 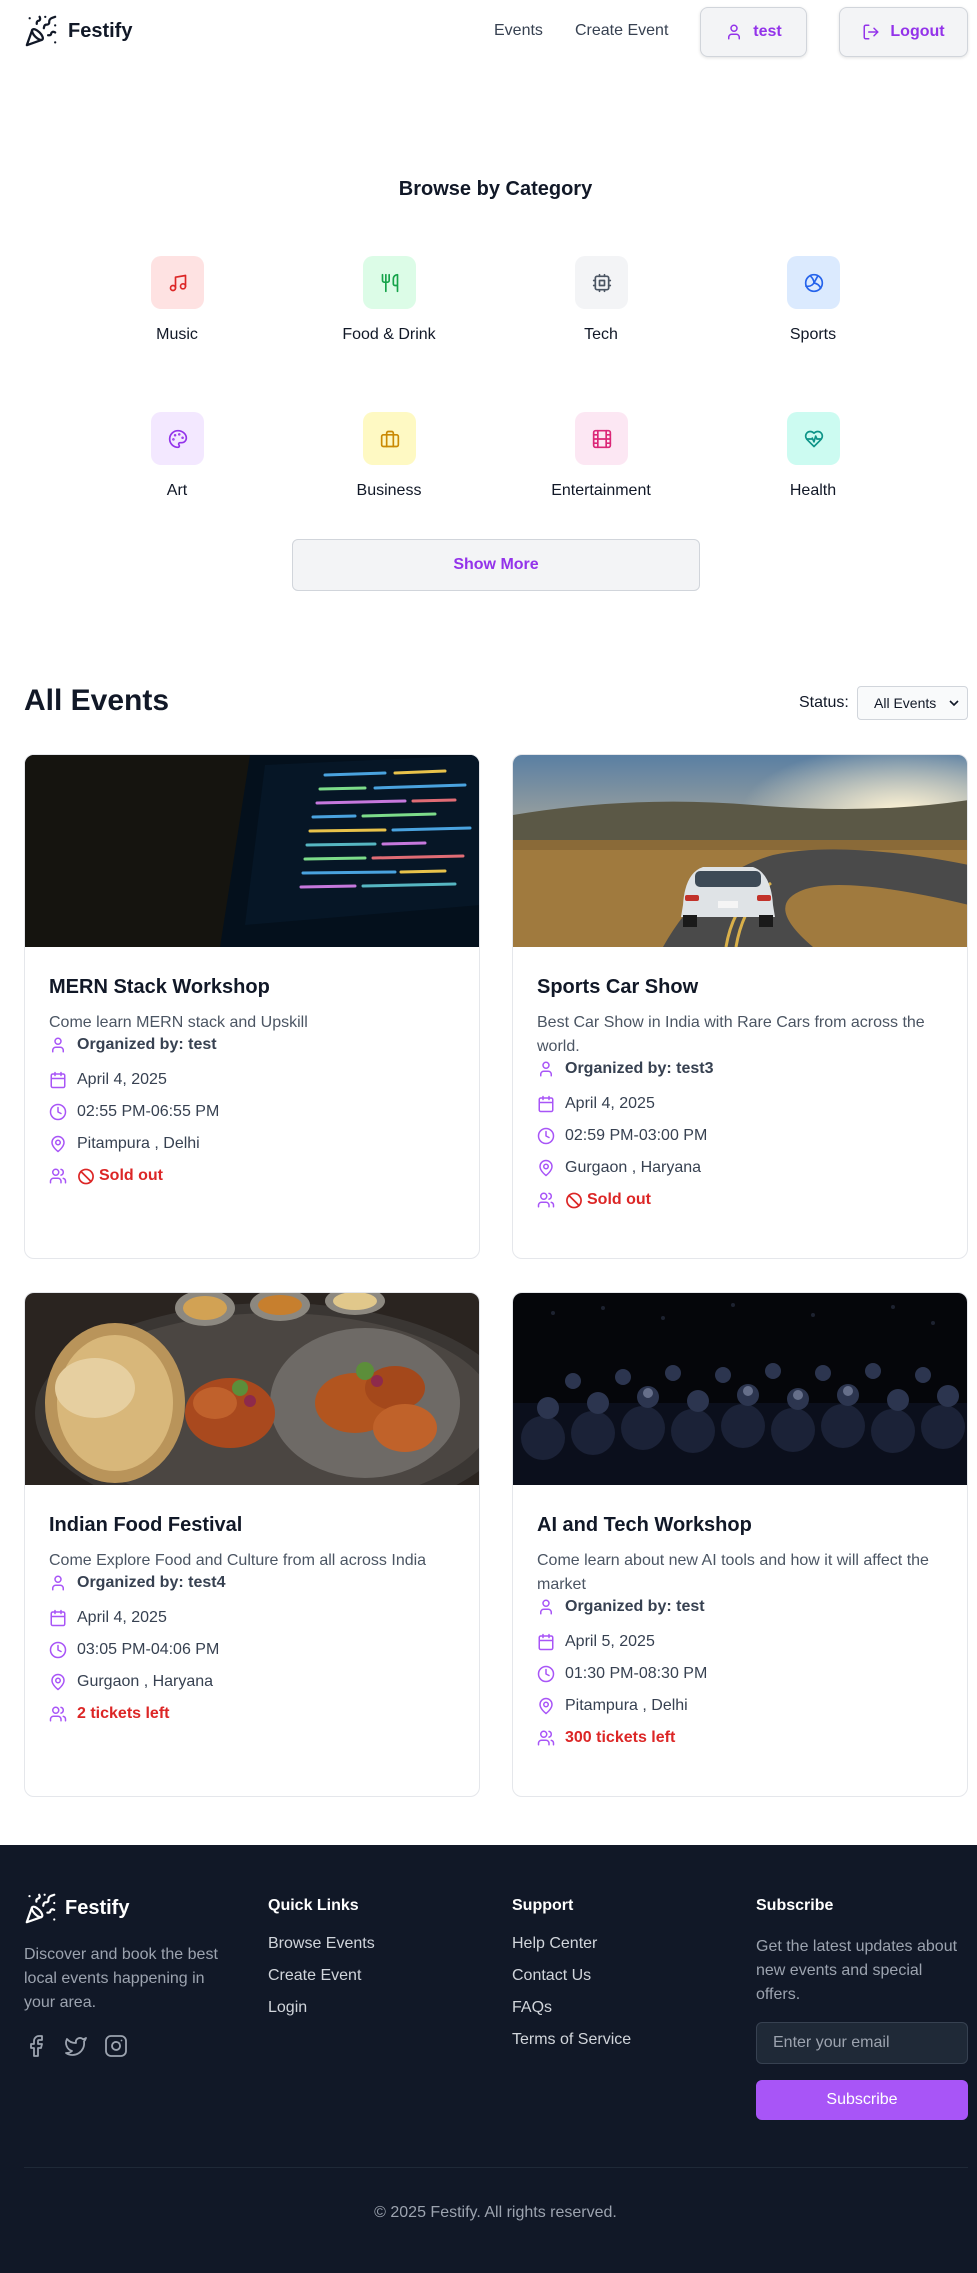 I want to click on category-label: Health, so click(x=813, y=490).